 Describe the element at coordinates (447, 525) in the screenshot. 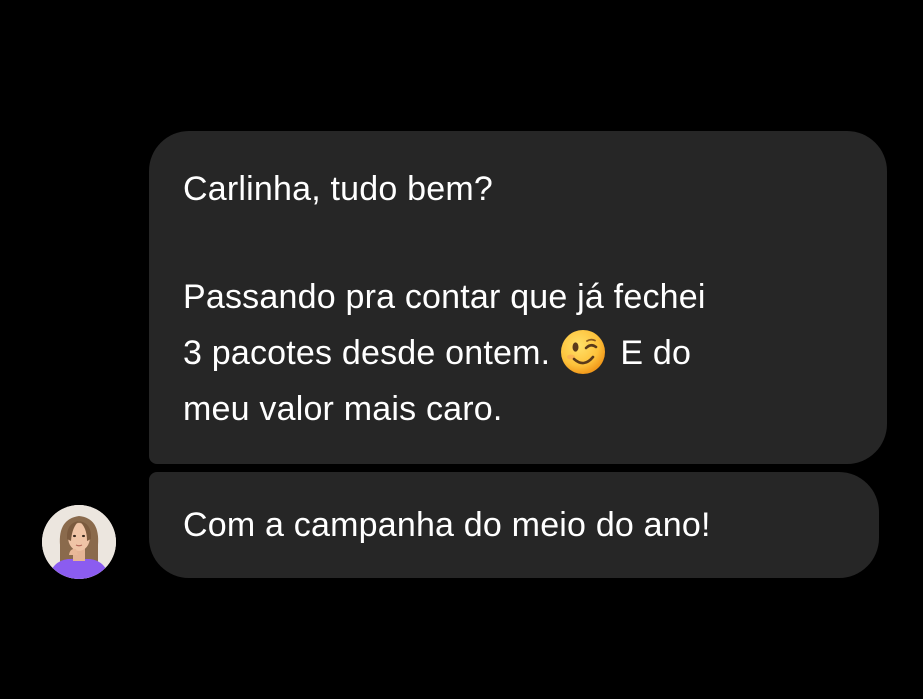

I see `message-text: Com a campanha do meio do ano!` at that location.